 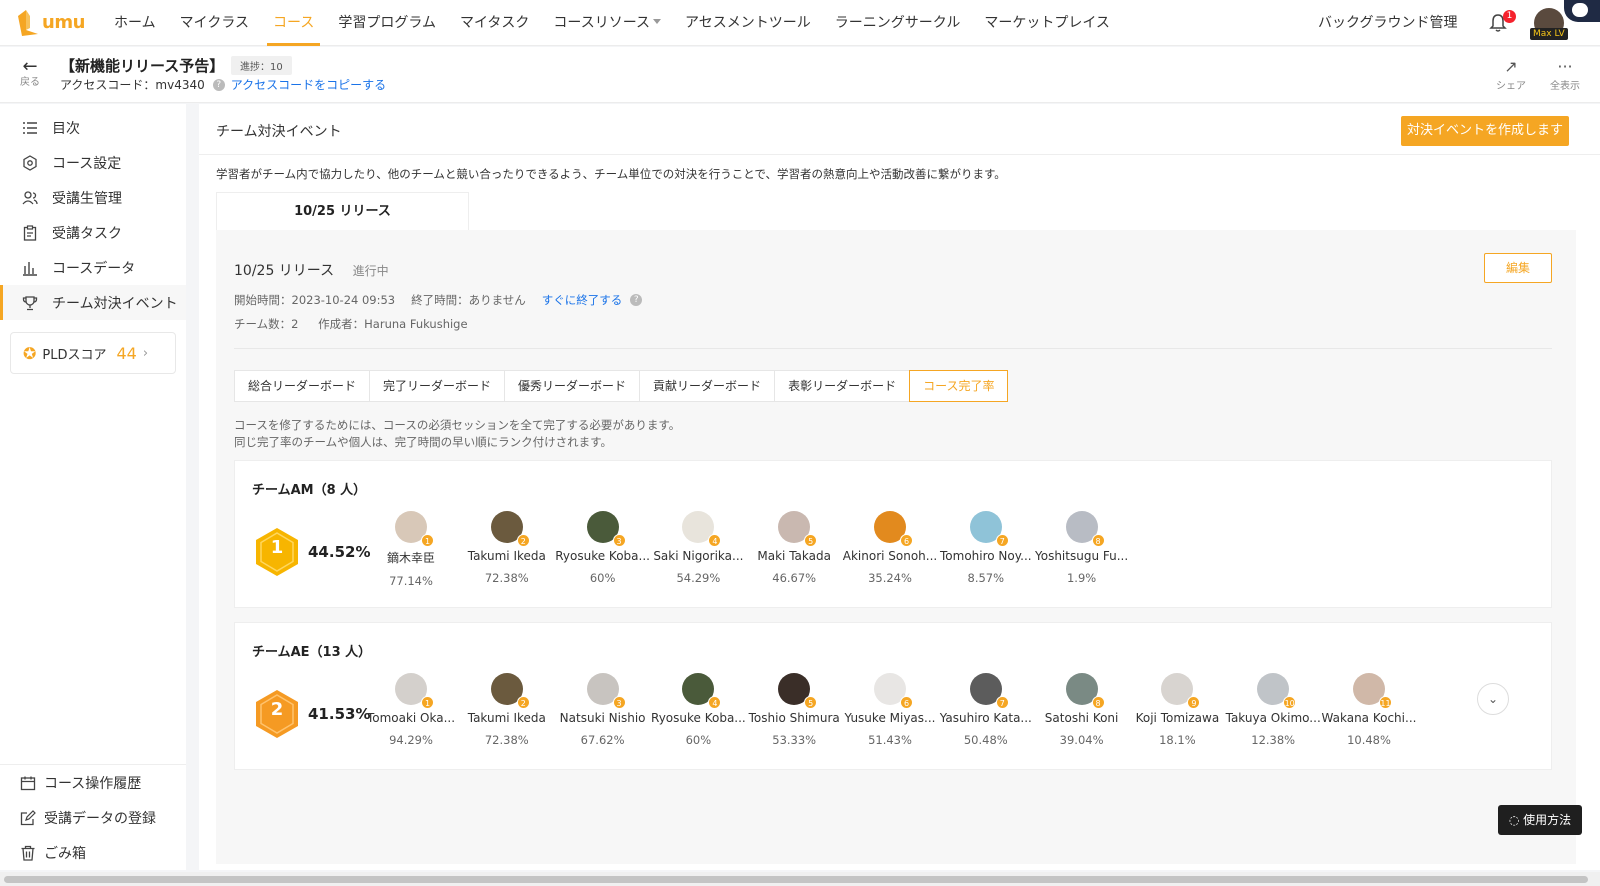 What do you see at coordinates (506, 578) in the screenshot?
I see `member-completion-rate: 72.38%` at bounding box center [506, 578].